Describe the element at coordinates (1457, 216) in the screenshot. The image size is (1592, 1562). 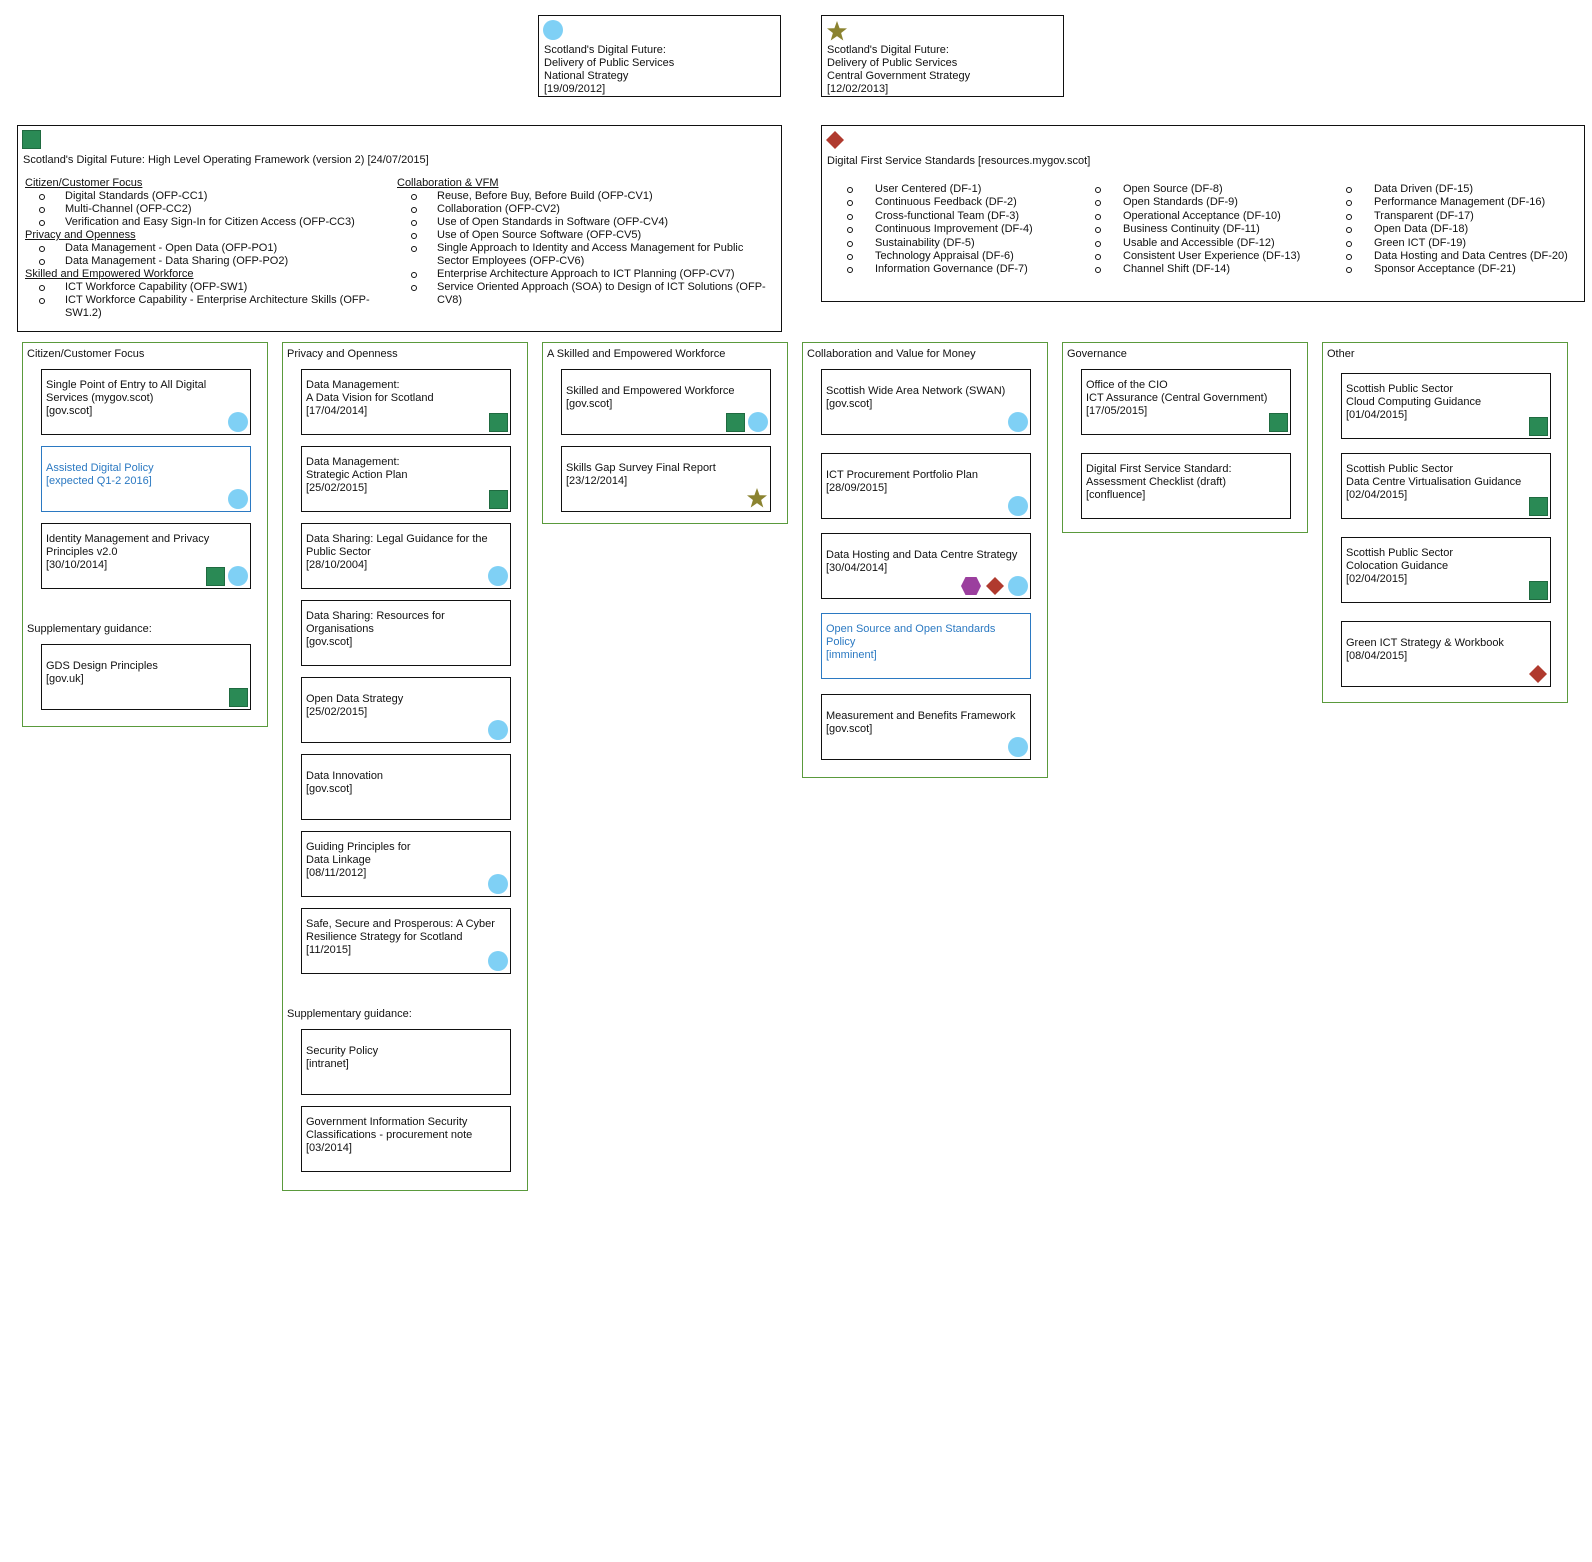
I see `standard-item: Transparent (DF-17)` at that location.